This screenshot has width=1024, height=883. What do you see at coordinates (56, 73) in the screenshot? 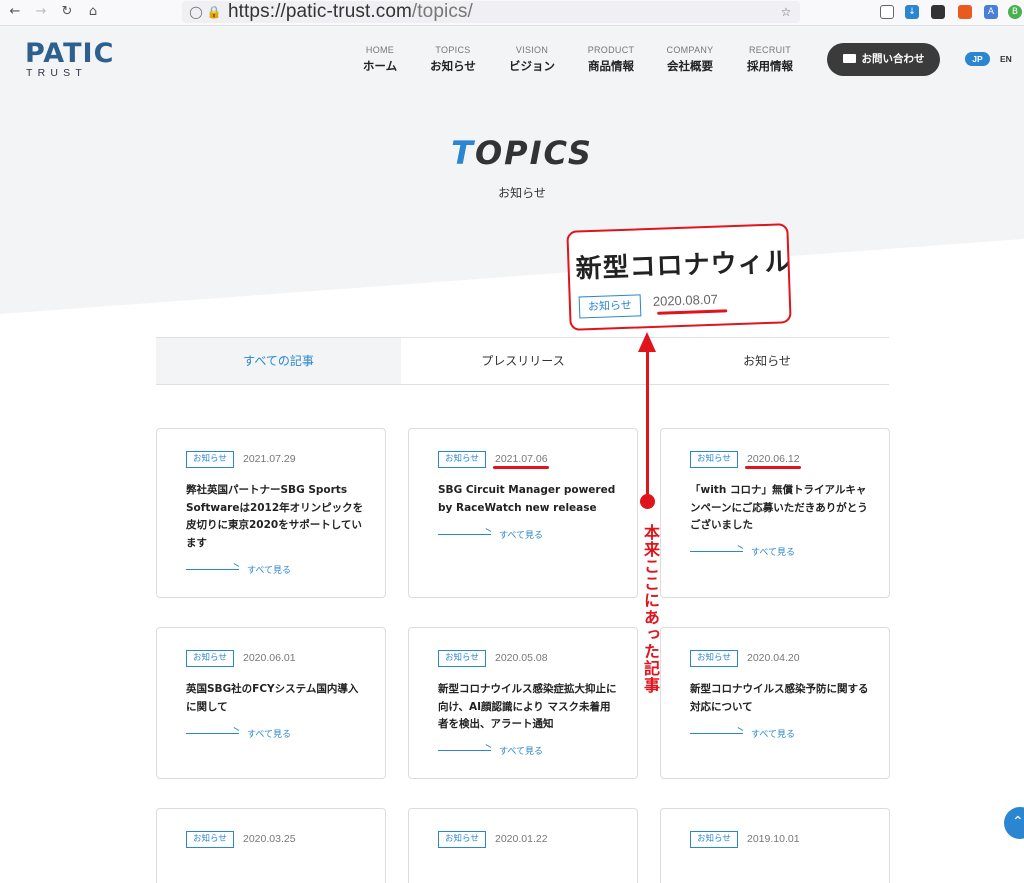
I see `logo-subtext: TRUST` at bounding box center [56, 73].